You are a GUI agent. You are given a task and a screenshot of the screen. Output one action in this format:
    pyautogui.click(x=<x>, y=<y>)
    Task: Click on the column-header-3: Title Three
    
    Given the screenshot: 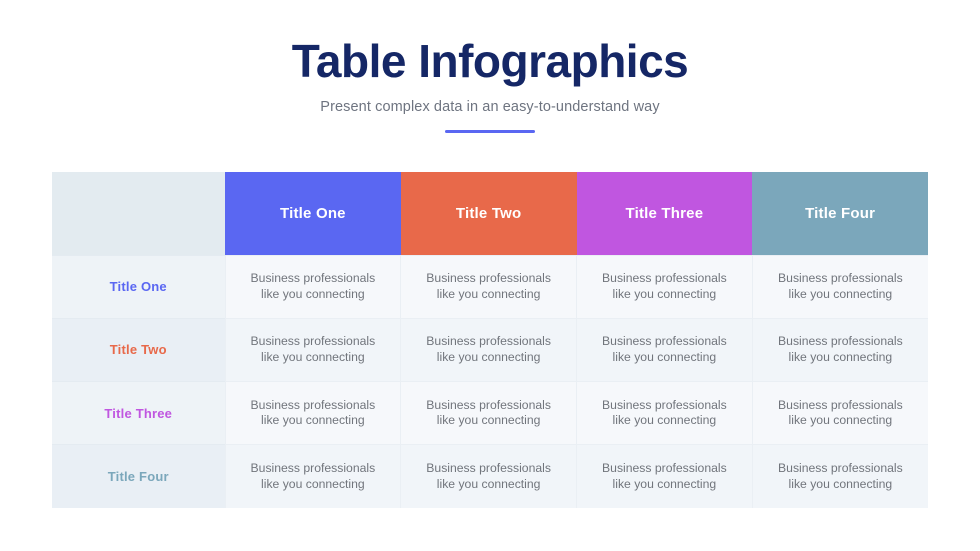 What is the action you would take?
    pyautogui.click(x=664, y=213)
    